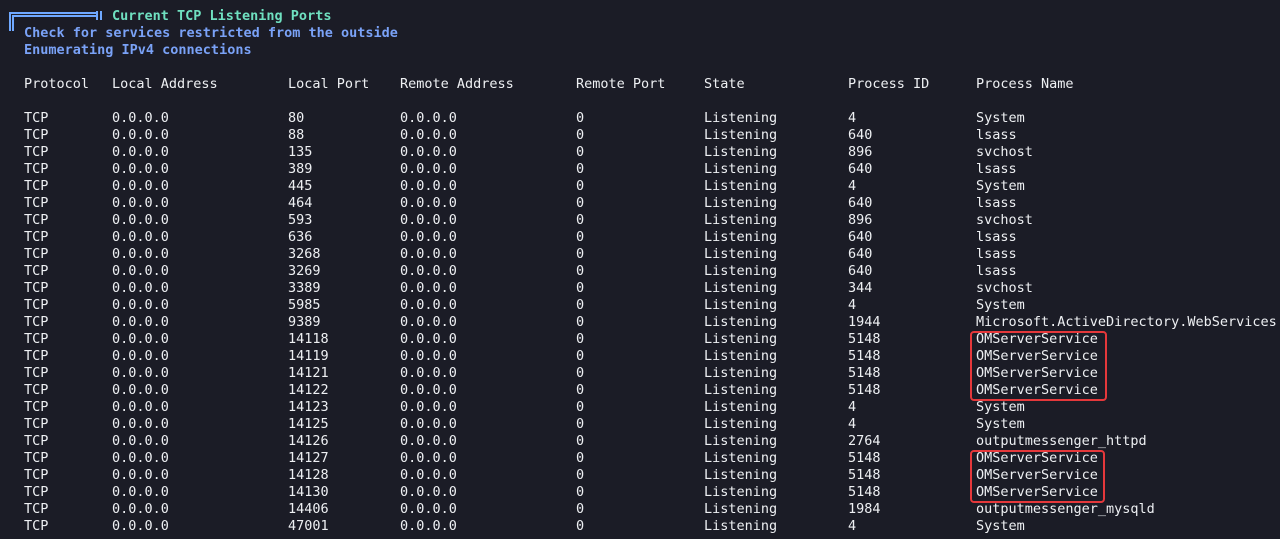 This screenshot has height=539, width=1280. Describe the element at coordinates (308, 492) in the screenshot. I see `cell-local-port: 14130` at that location.